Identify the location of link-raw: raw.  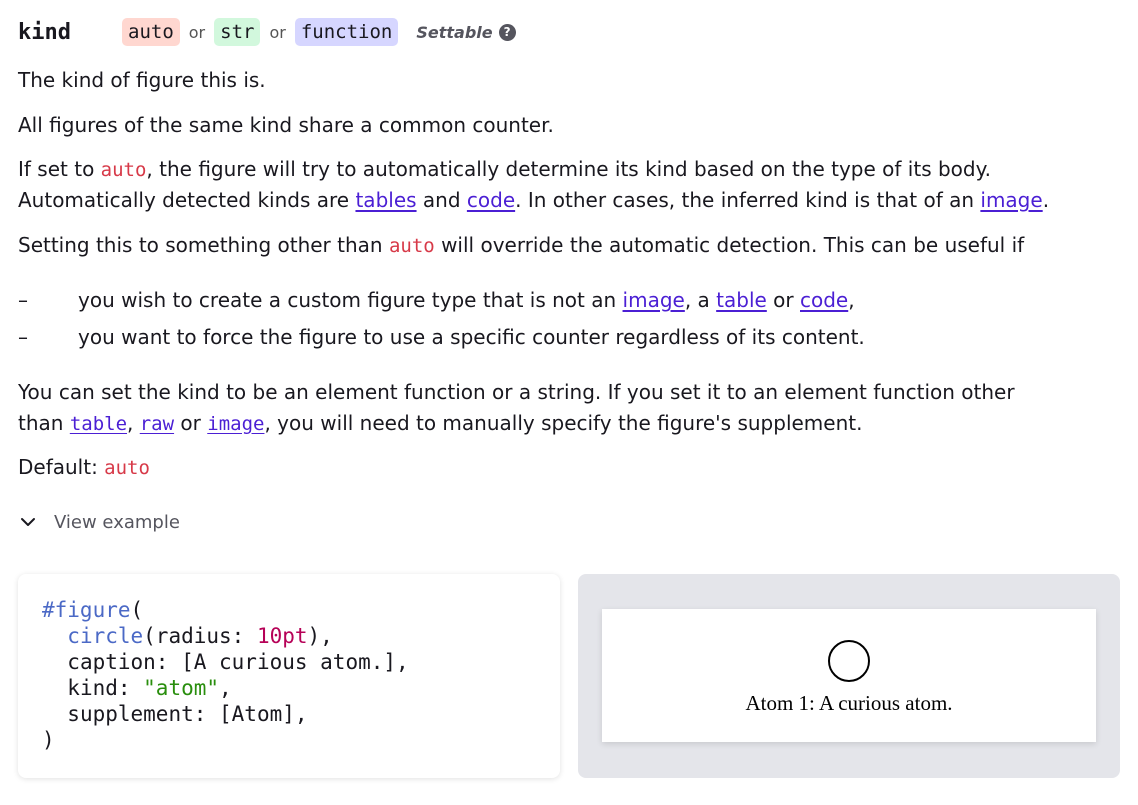
(157, 424).